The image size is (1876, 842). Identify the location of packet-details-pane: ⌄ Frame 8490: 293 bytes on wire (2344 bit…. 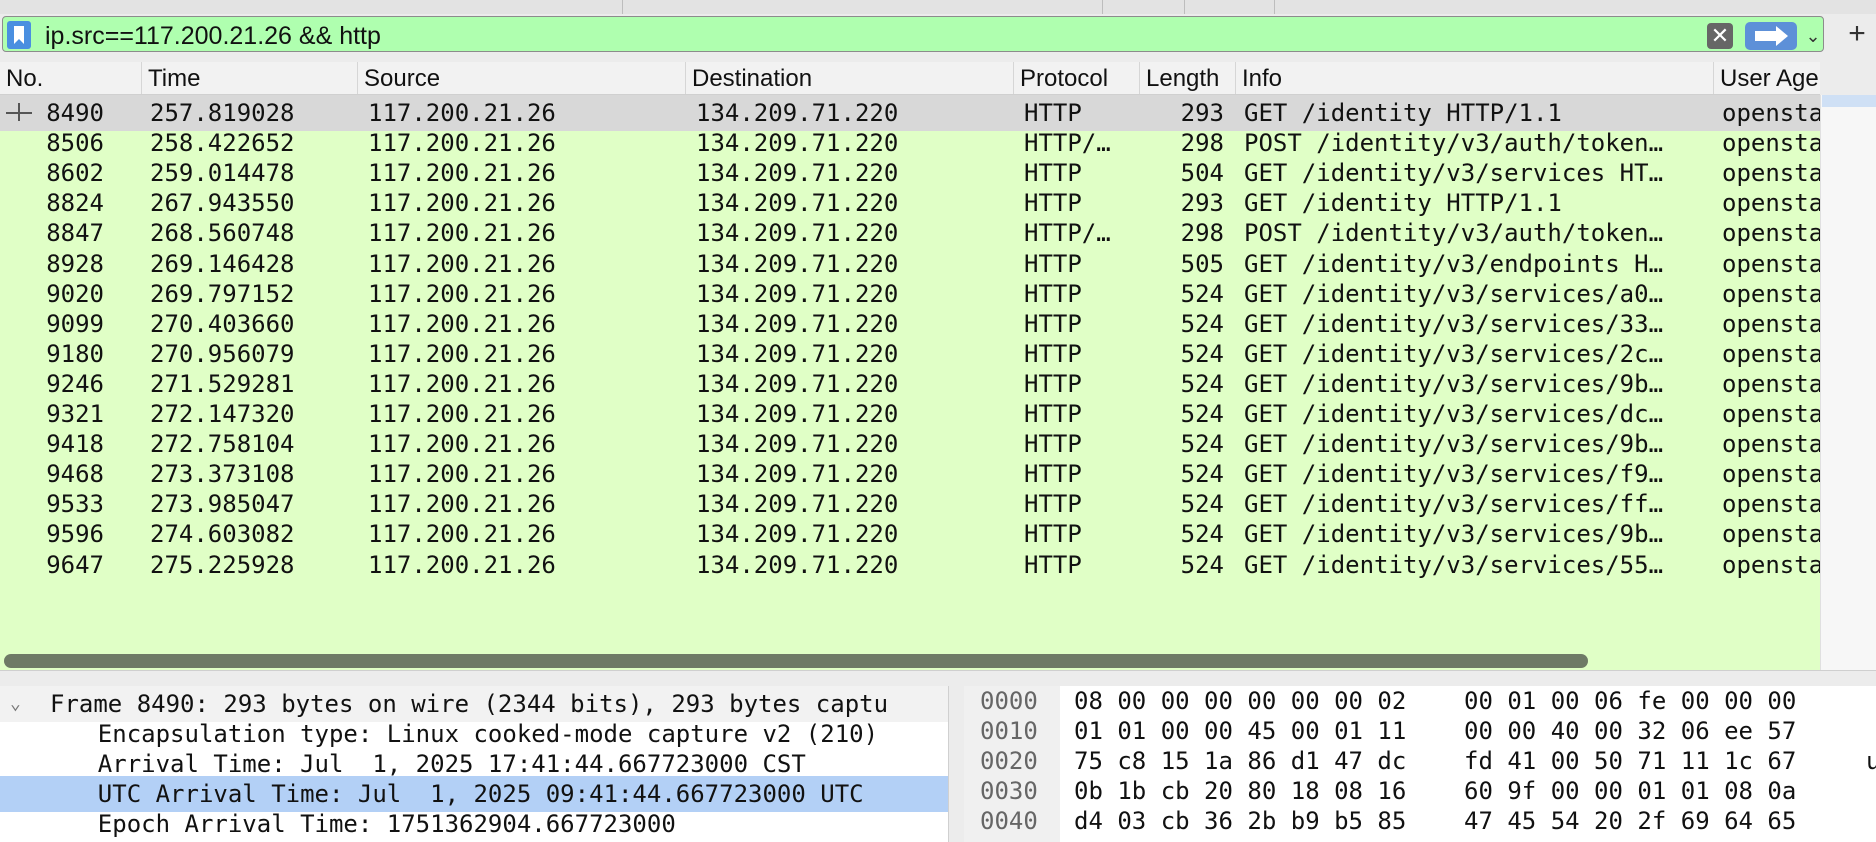
(474, 764).